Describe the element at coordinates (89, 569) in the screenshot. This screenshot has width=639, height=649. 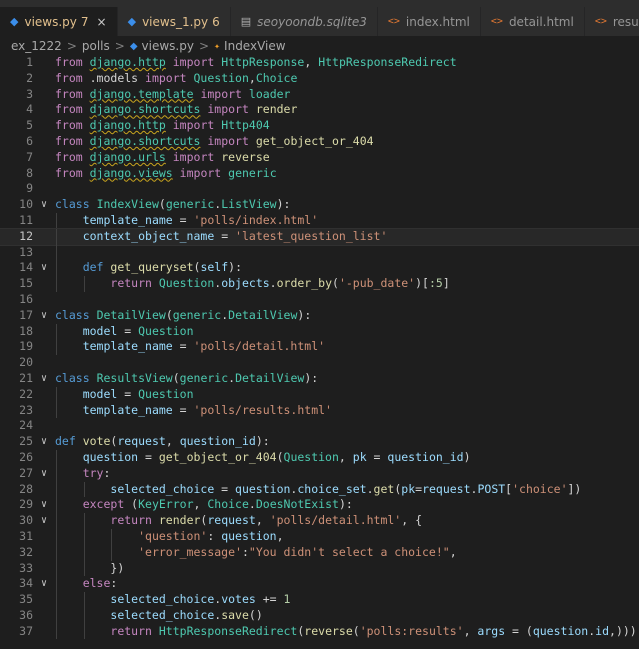
I see `code-text: })` at that location.